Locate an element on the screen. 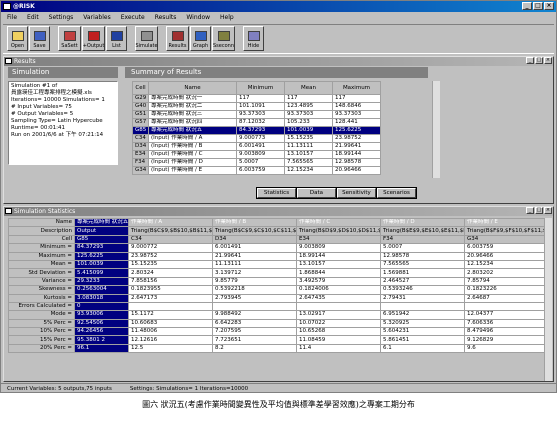  settings-icon is located at coordinates (69, 36).